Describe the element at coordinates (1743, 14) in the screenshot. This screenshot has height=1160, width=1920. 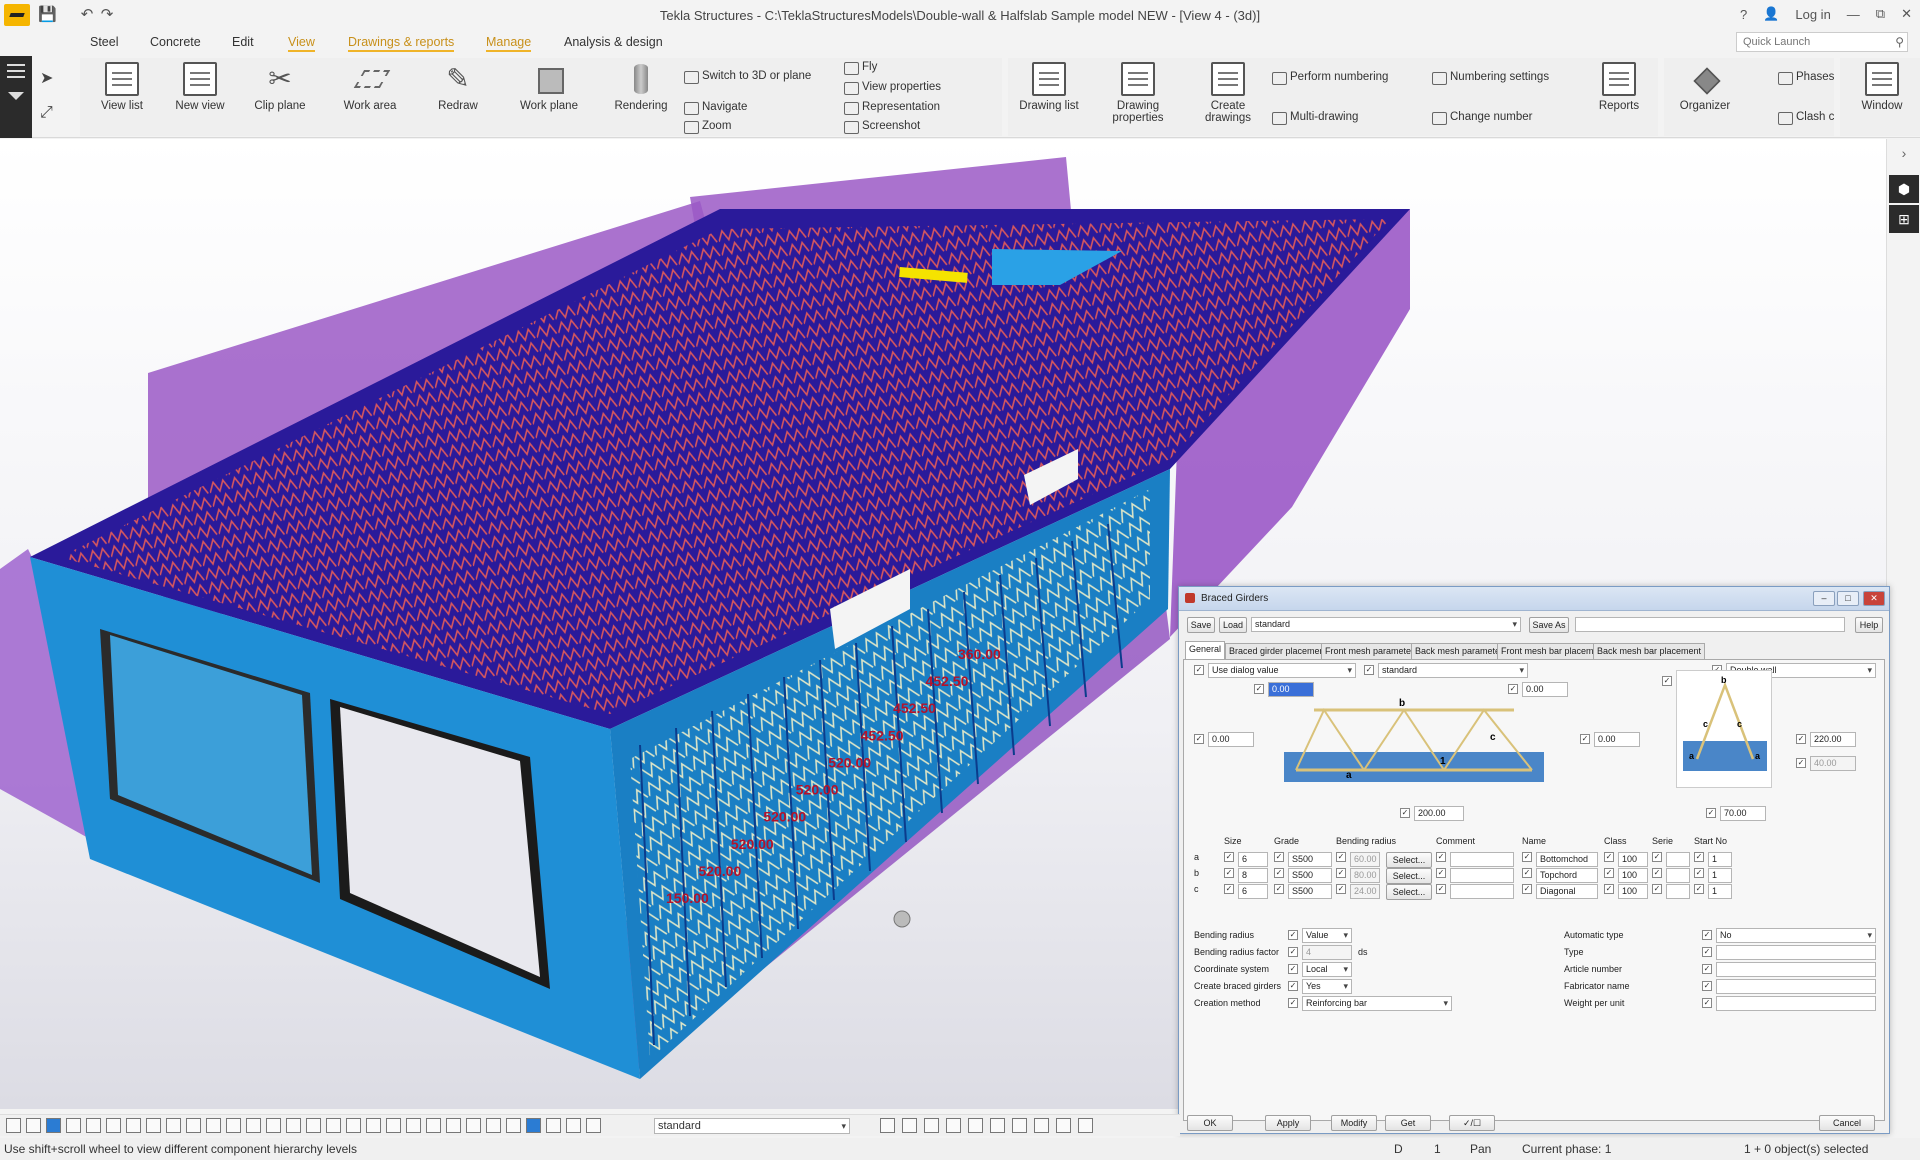
I see `help-button: ?` at that location.